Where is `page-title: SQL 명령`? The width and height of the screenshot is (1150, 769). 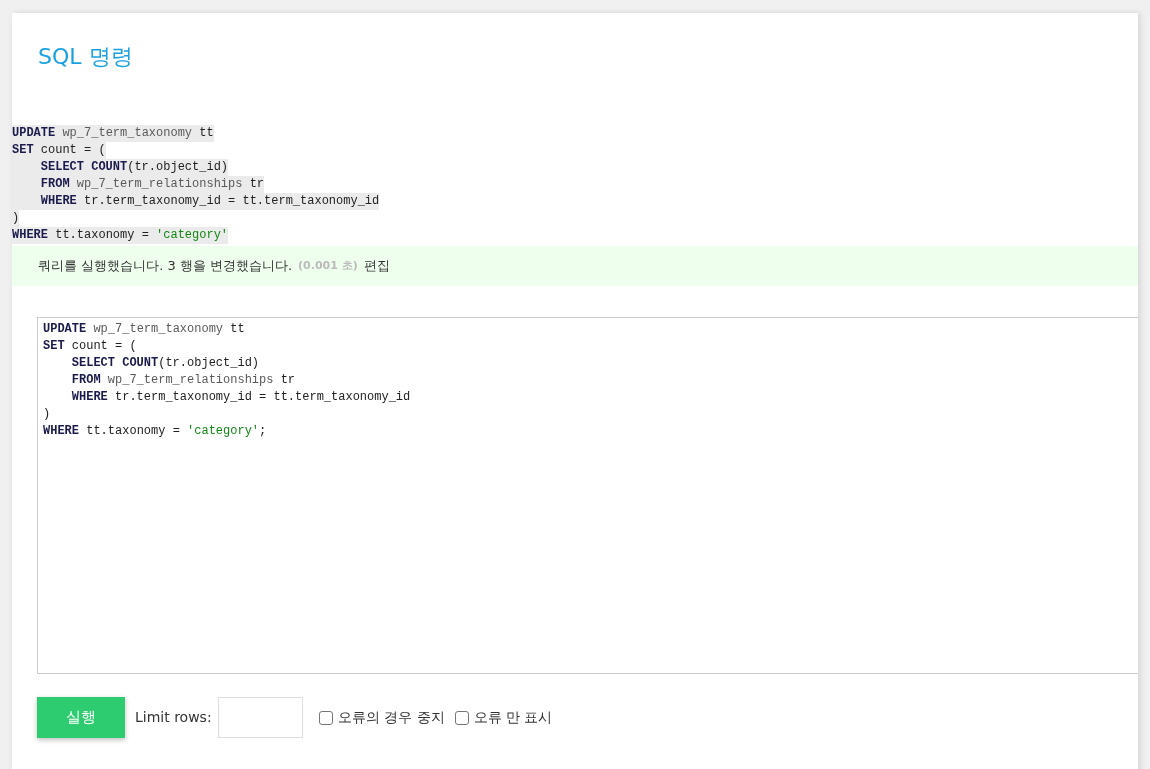 page-title: SQL 명령 is located at coordinates (85, 57).